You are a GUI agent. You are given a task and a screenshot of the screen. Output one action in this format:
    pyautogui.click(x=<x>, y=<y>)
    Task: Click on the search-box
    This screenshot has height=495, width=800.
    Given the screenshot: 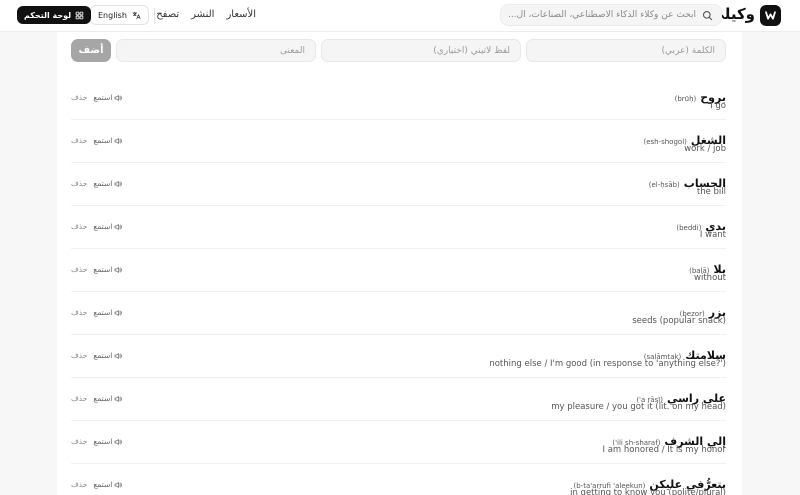 What is the action you would take?
    pyautogui.click(x=611, y=15)
    